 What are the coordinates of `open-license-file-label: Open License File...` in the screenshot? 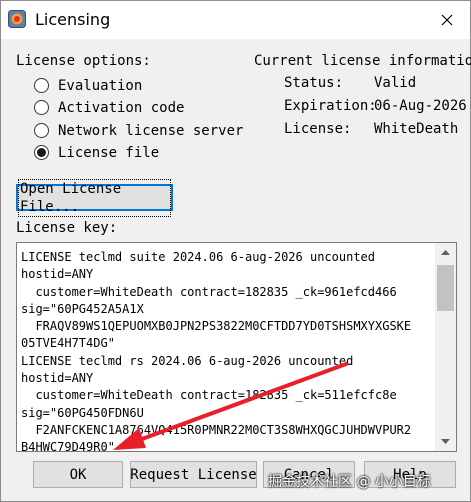 It's located at (94, 197).